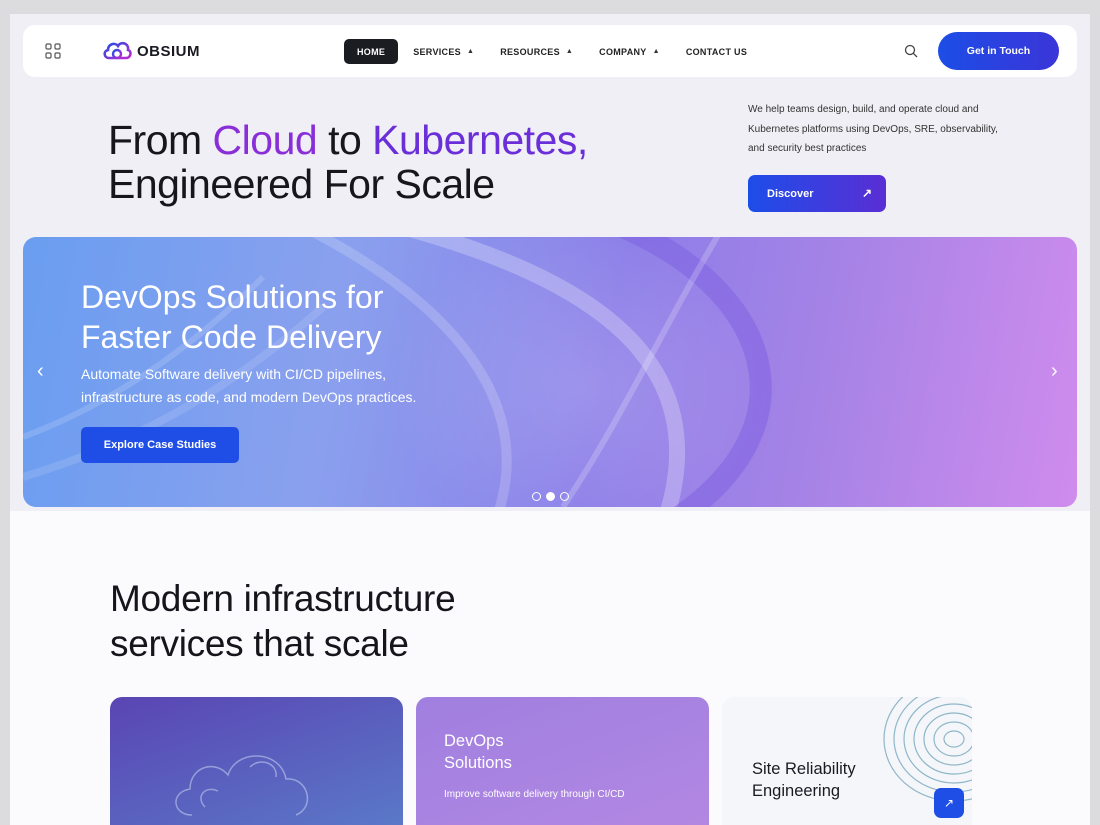 This screenshot has height=825, width=1100. What do you see at coordinates (242, 785) in the screenshot?
I see `cloud-icon` at bounding box center [242, 785].